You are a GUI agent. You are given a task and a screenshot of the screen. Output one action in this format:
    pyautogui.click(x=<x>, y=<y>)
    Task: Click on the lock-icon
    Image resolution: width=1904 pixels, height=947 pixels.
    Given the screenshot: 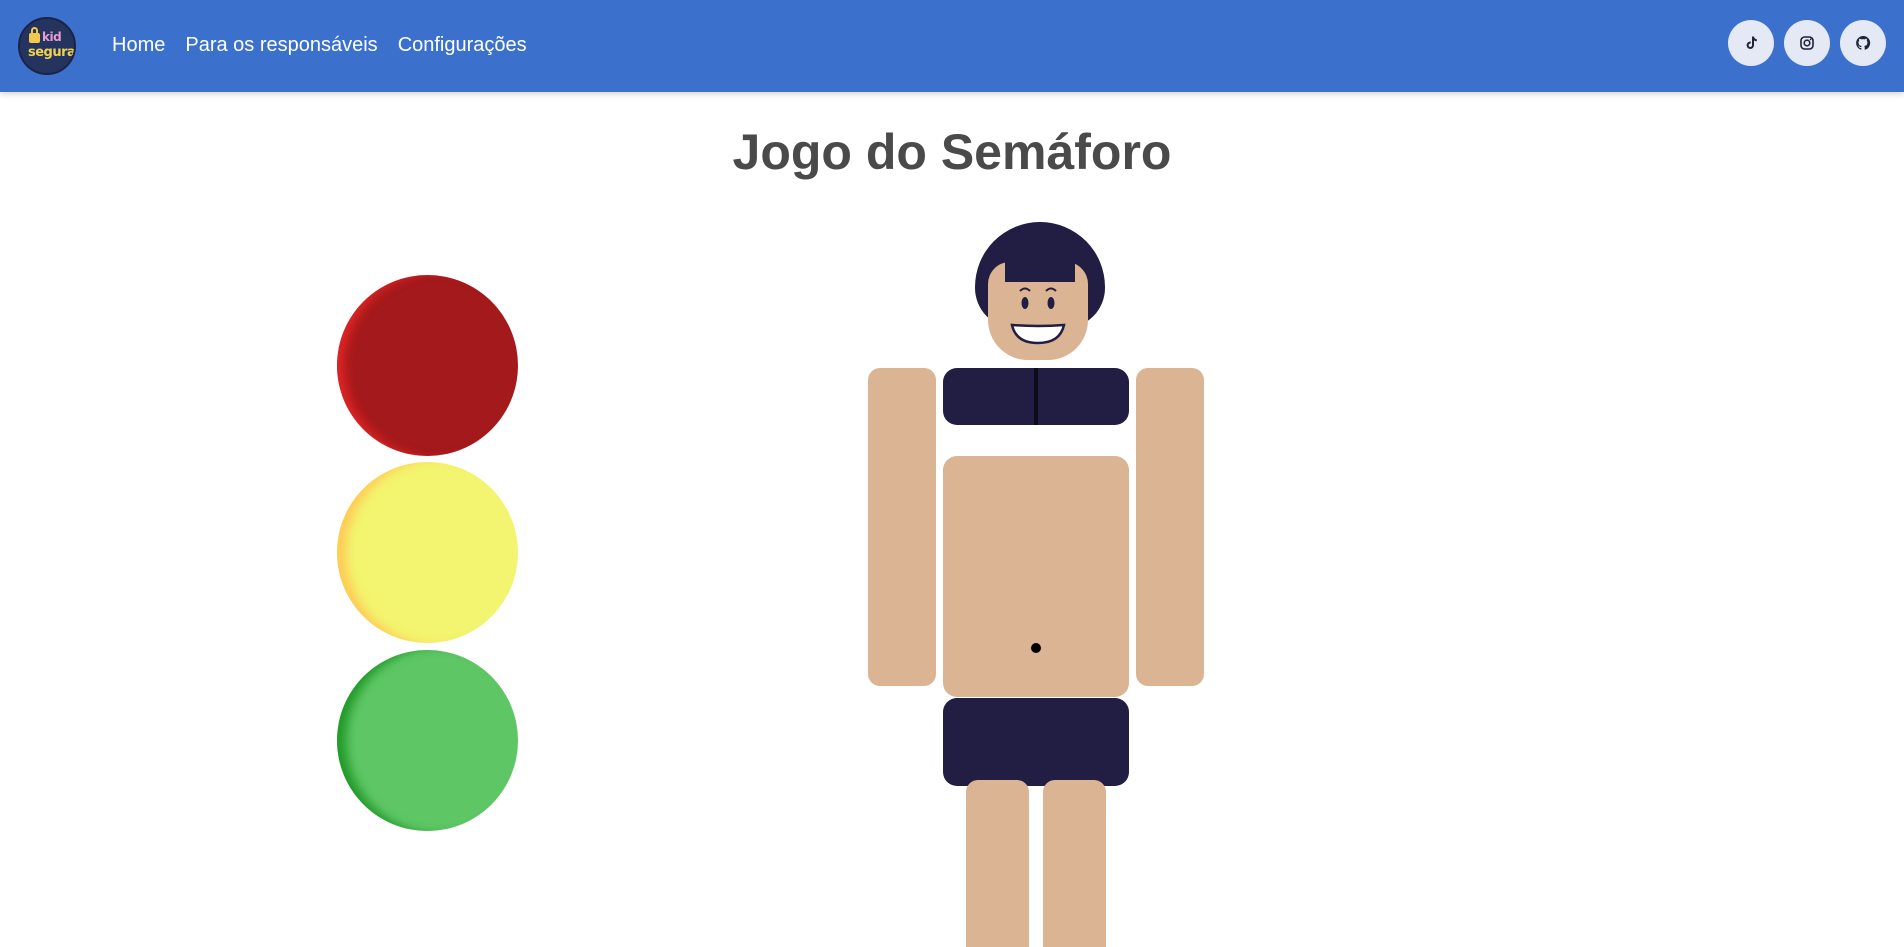 What is the action you would take?
    pyautogui.click(x=34, y=35)
    